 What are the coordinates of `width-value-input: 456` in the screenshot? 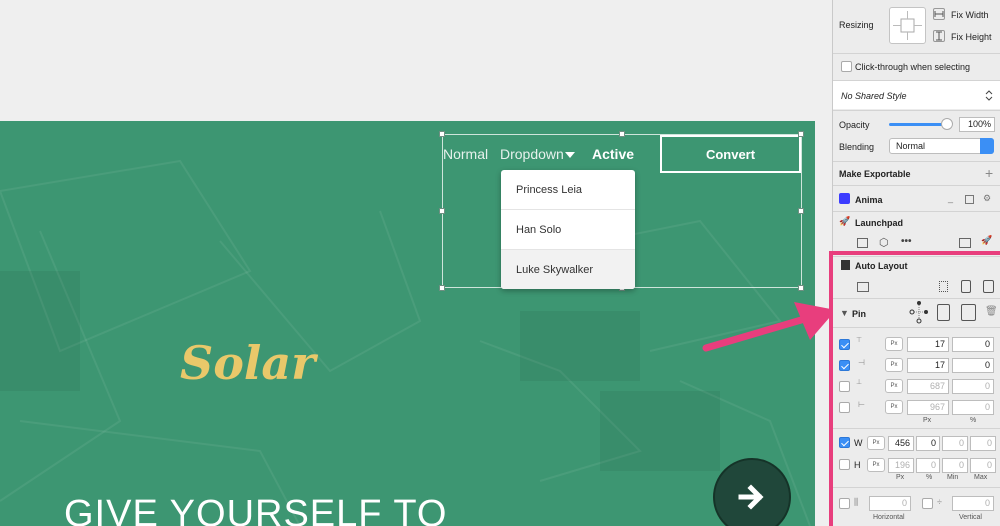 It's located at (901, 443).